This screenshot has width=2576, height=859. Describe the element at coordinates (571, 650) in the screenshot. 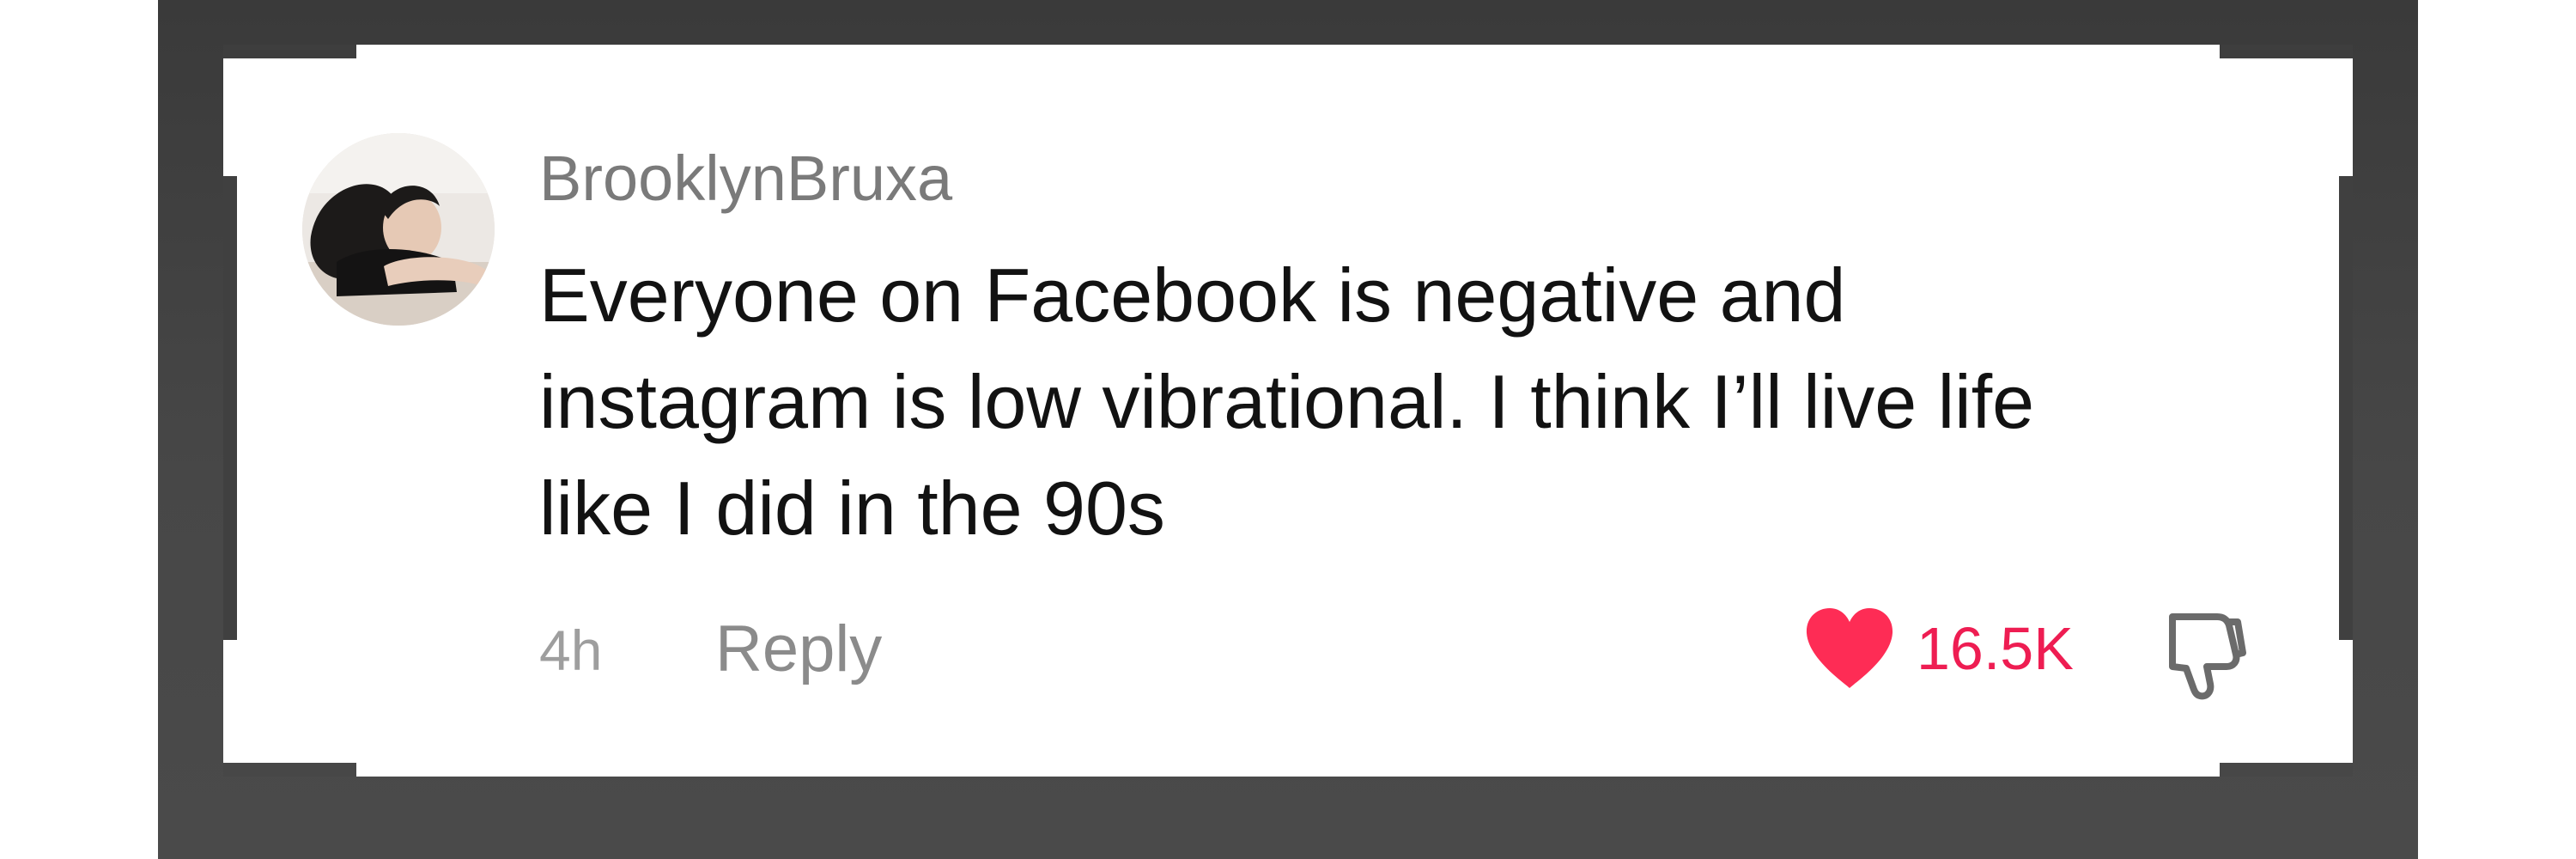

I see `comment-timestamp: 4h` at that location.